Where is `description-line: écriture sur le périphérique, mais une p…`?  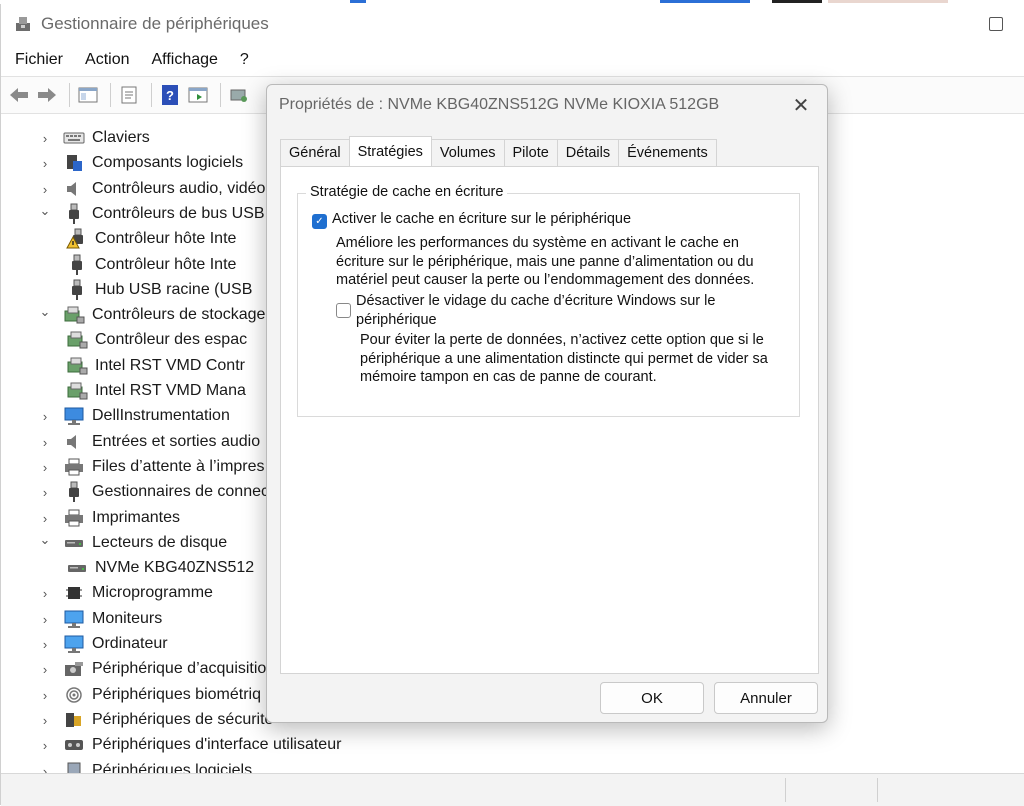
description-line: écriture sur le périphérique, mais une p… is located at coordinates (545, 261).